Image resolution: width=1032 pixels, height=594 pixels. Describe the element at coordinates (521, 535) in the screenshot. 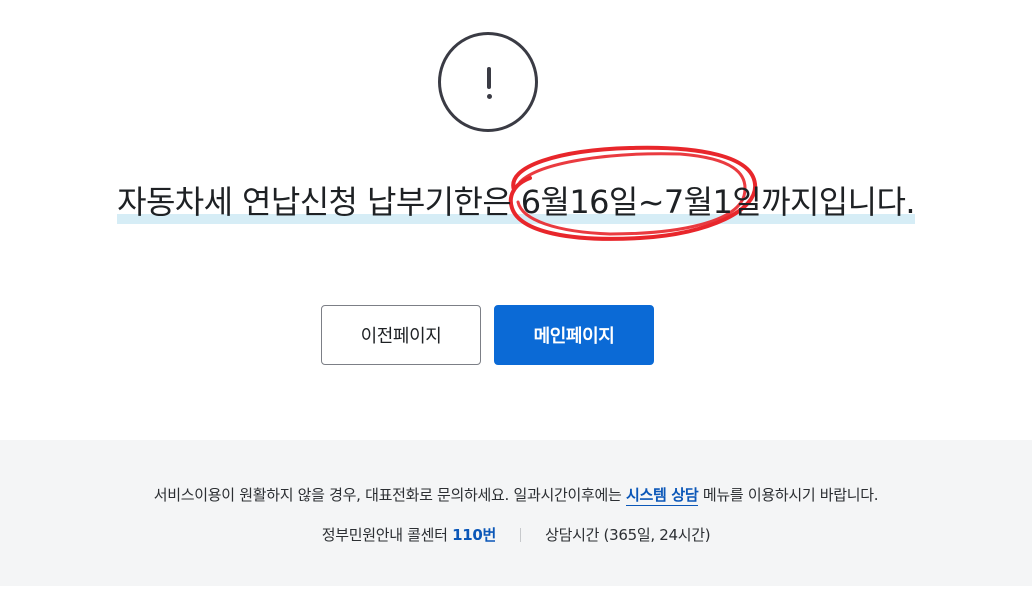

I see `divider` at that location.